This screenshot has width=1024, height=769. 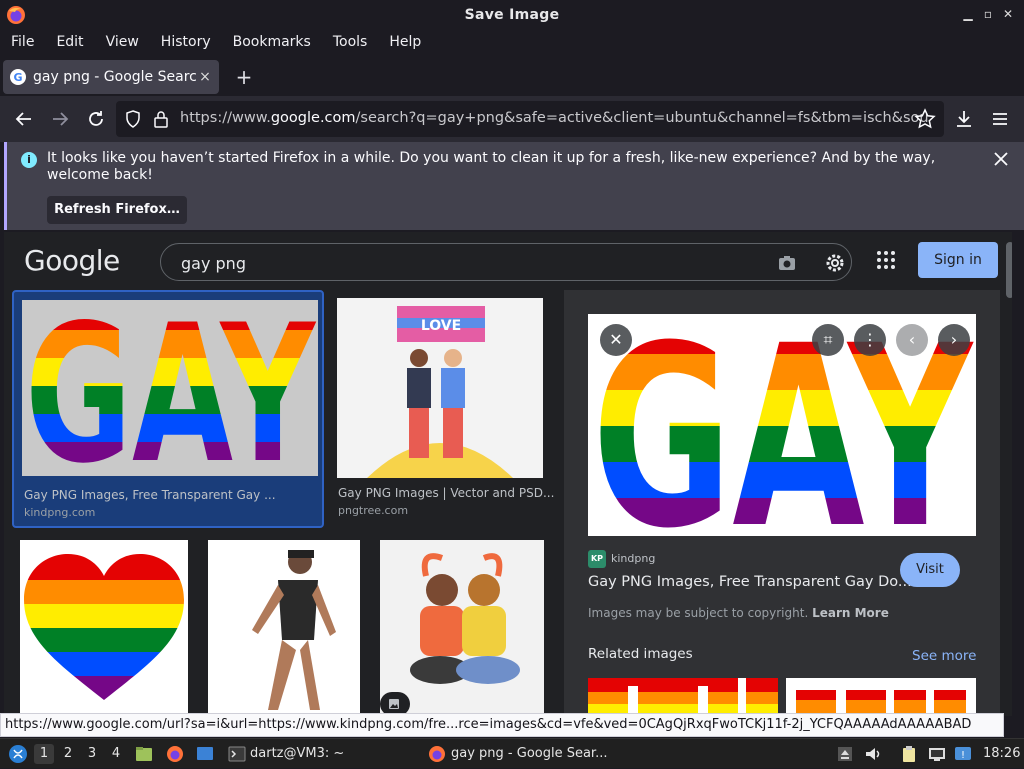 What do you see at coordinates (44, 754) in the screenshot?
I see `workspace-1: 1` at bounding box center [44, 754].